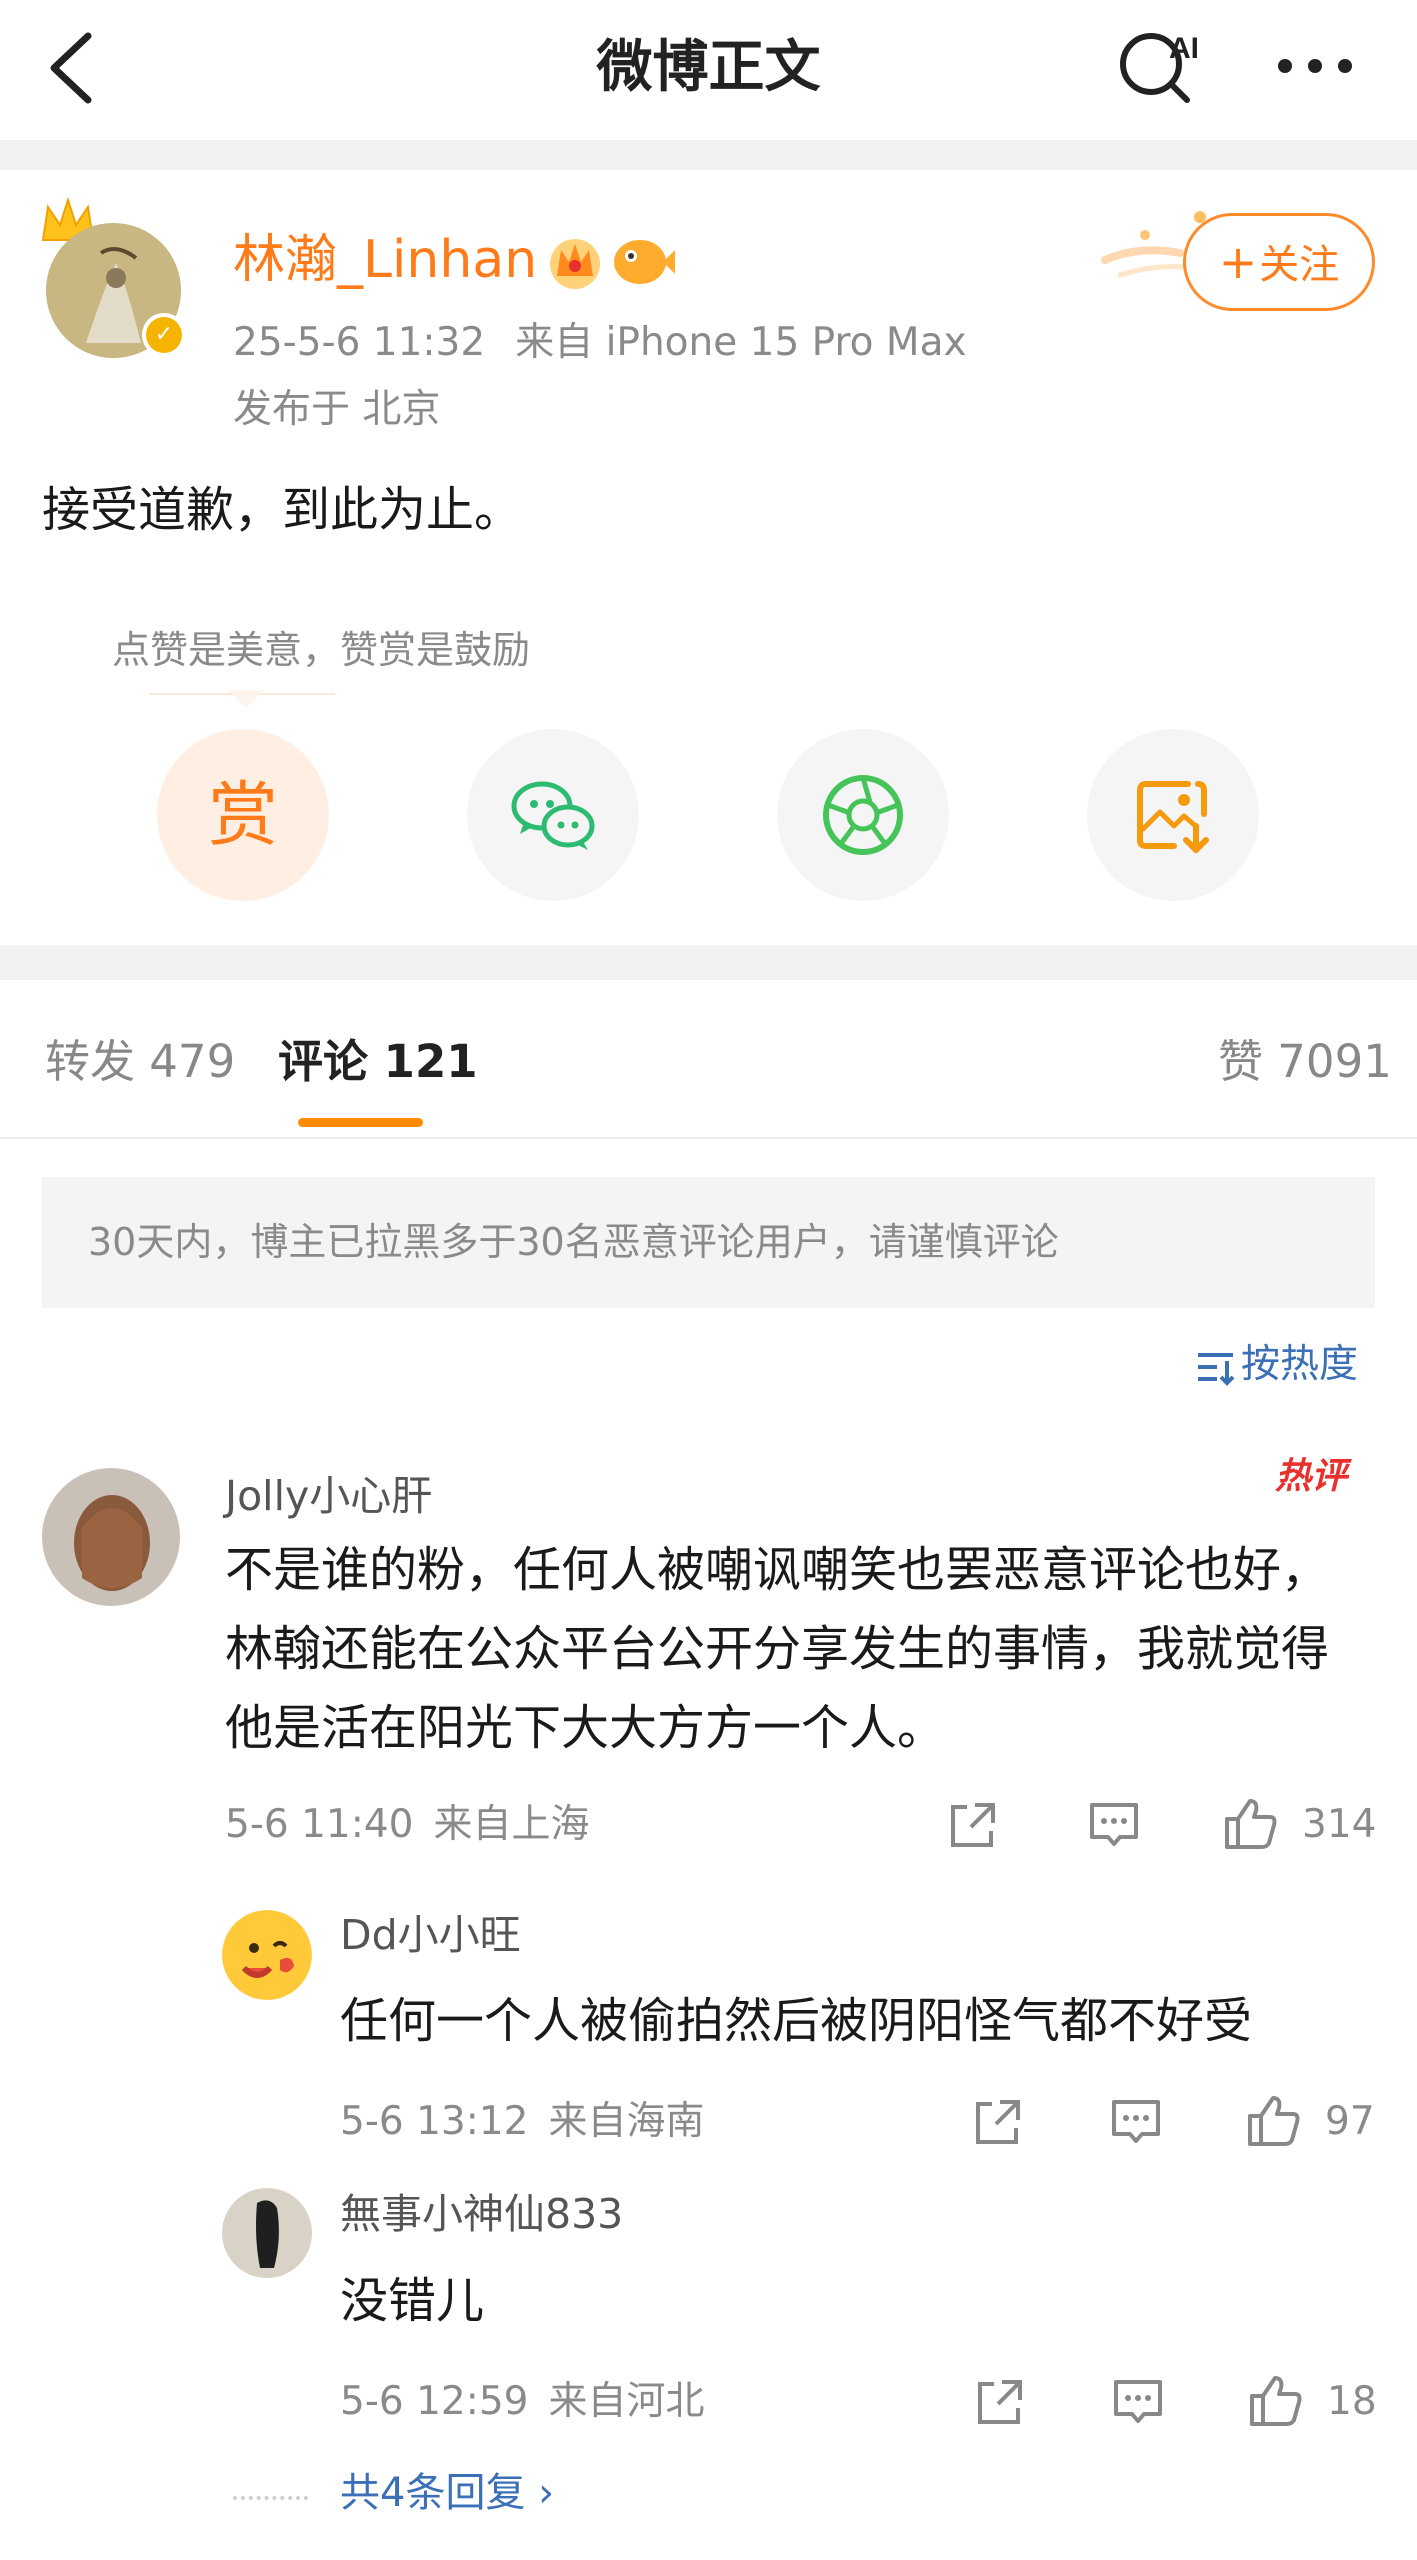  I want to click on top-bar: 微博正文 AI, so click(708, 70).